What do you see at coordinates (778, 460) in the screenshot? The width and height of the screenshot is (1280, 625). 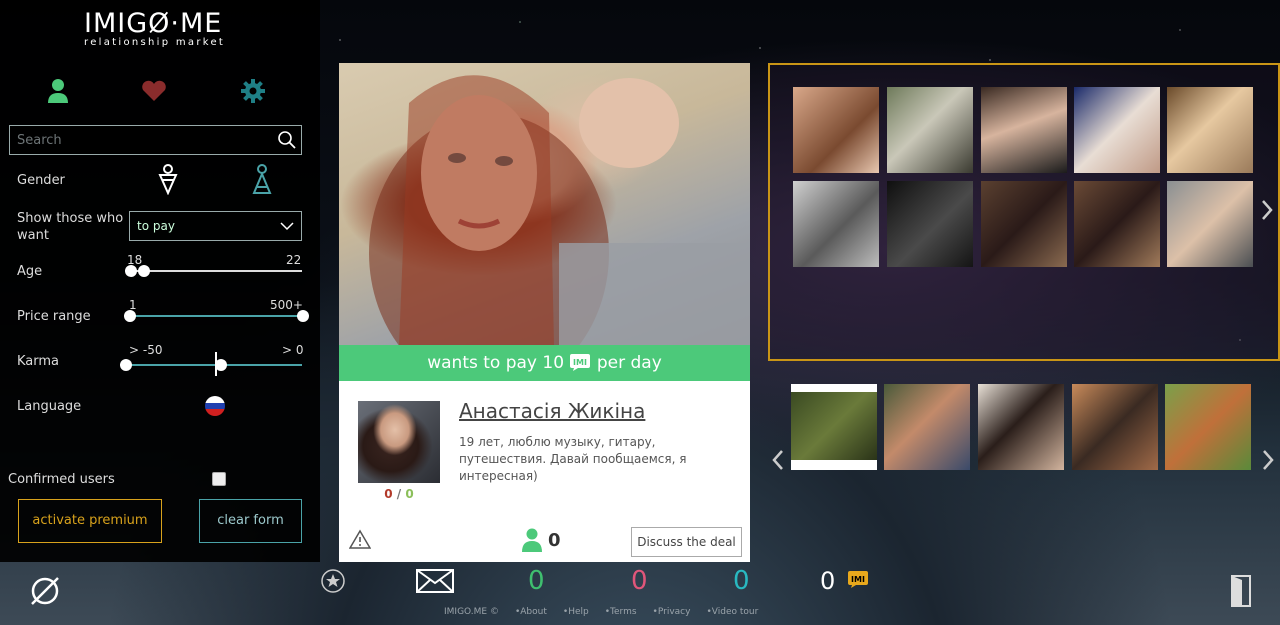 I see `strip-prev-arrow` at bounding box center [778, 460].